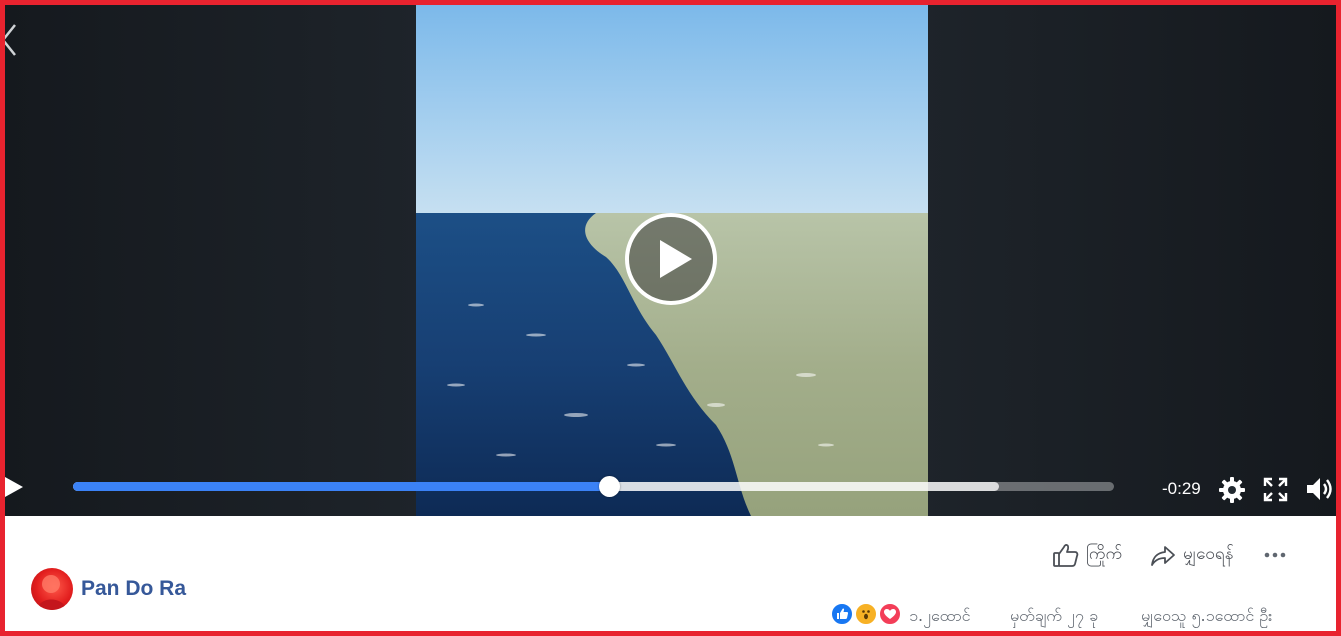 This screenshot has width=1341, height=636. I want to click on back-chevron-icon, so click(12, 40).